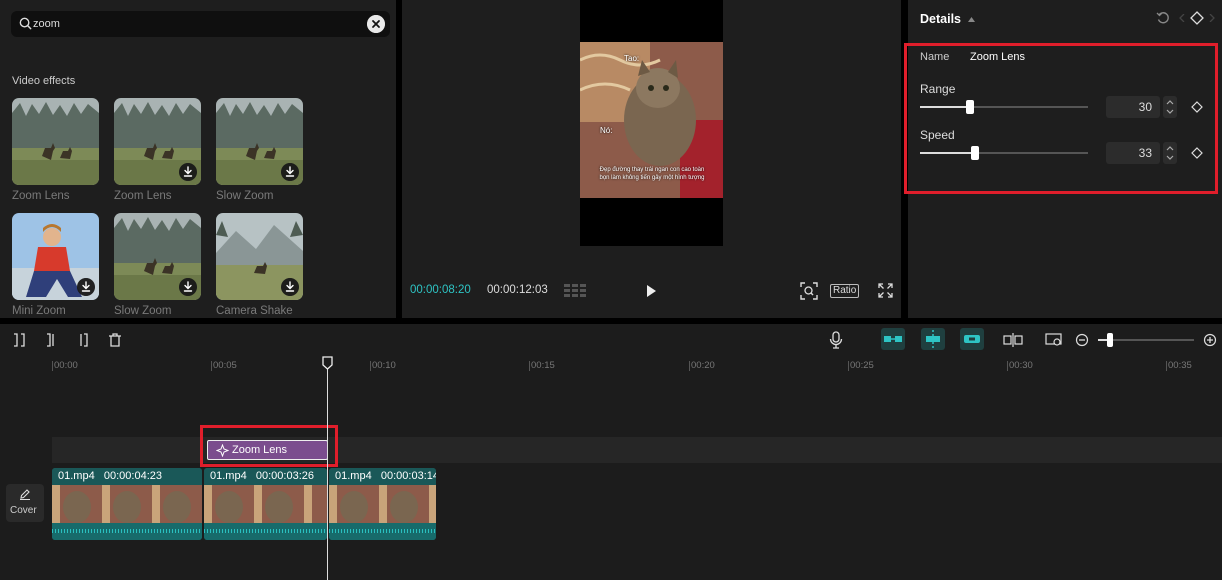  I want to click on details-panel: Details Name Zoom Lens Range 30 Speed 33, so click(1063, 159).